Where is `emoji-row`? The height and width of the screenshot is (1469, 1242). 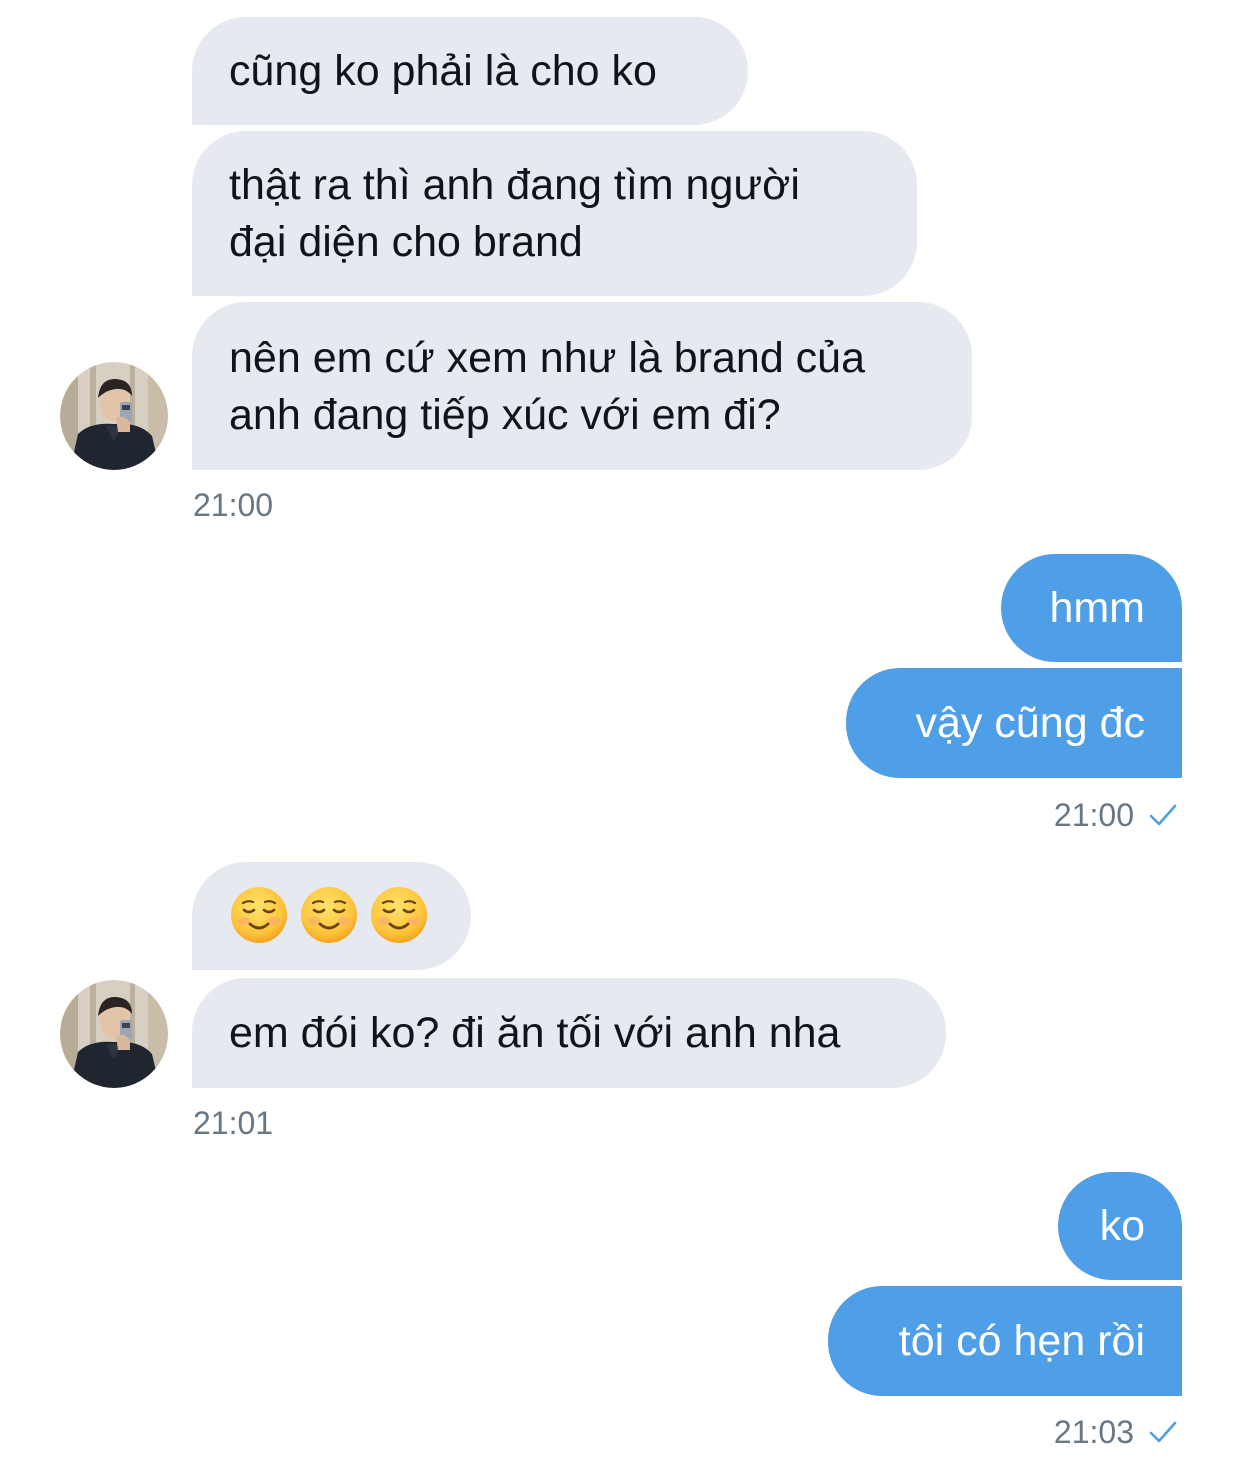 emoji-row is located at coordinates (329, 915).